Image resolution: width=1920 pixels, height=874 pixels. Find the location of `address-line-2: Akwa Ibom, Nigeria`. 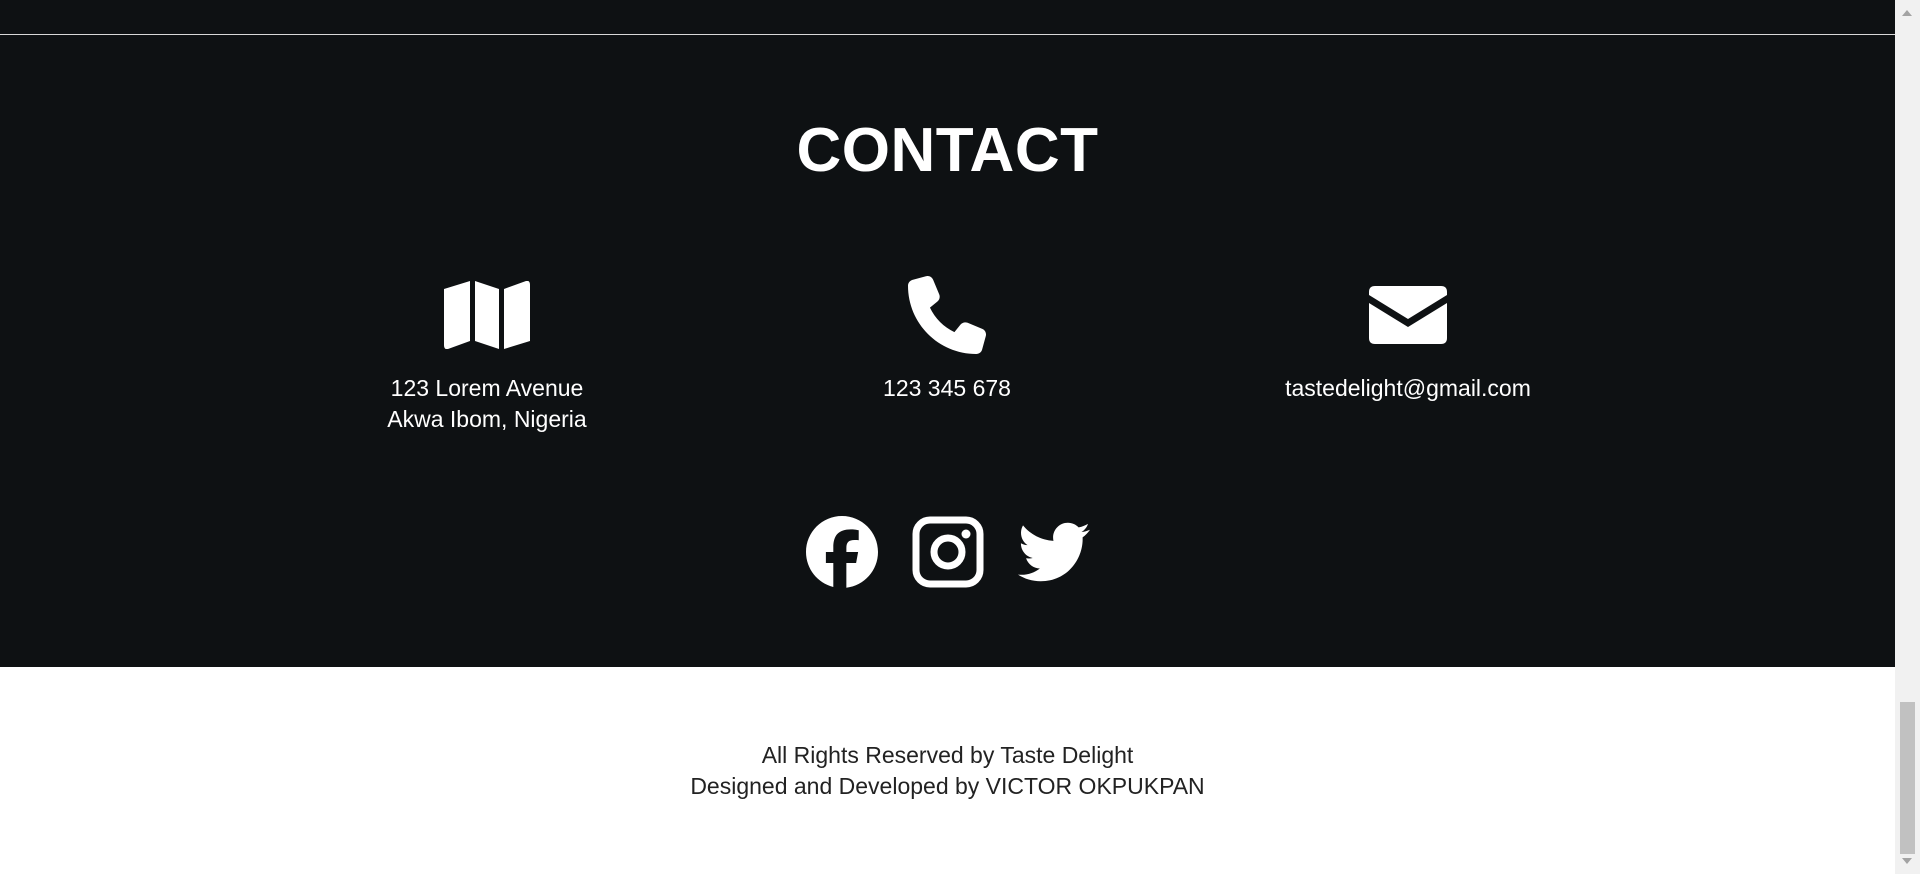

address-line-2: Akwa Ibom, Nigeria is located at coordinates (487, 419).